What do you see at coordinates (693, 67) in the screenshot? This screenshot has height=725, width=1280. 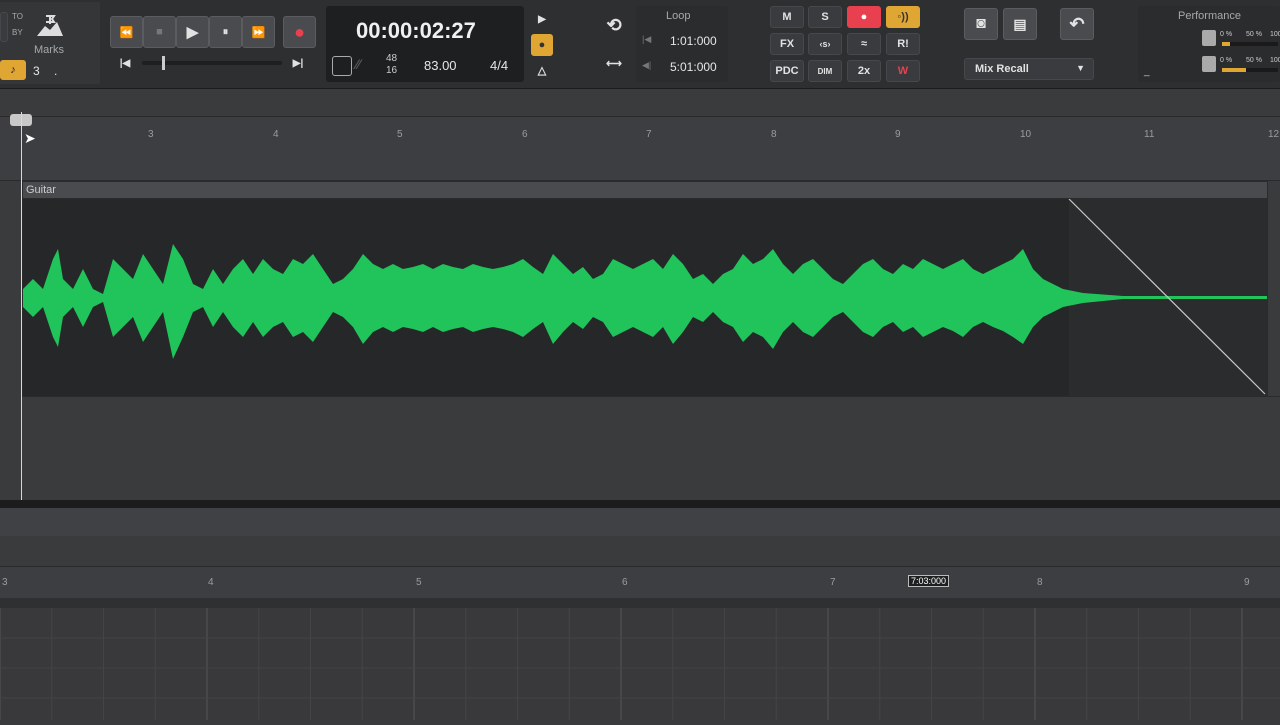 I see `loop-end: 5:01:000` at bounding box center [693, 67].